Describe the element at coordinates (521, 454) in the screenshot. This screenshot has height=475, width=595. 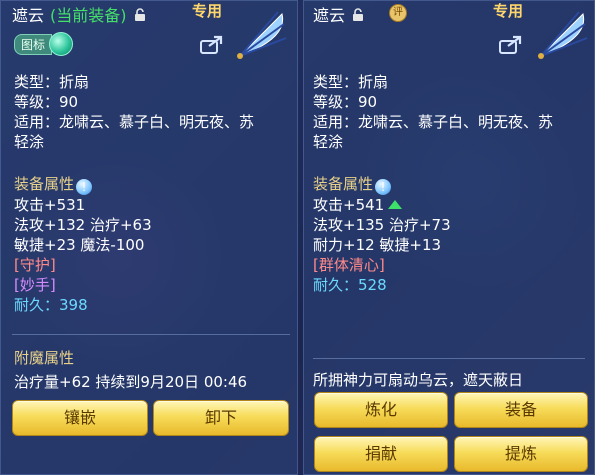
I see `extract-button: 提炼` at that location.